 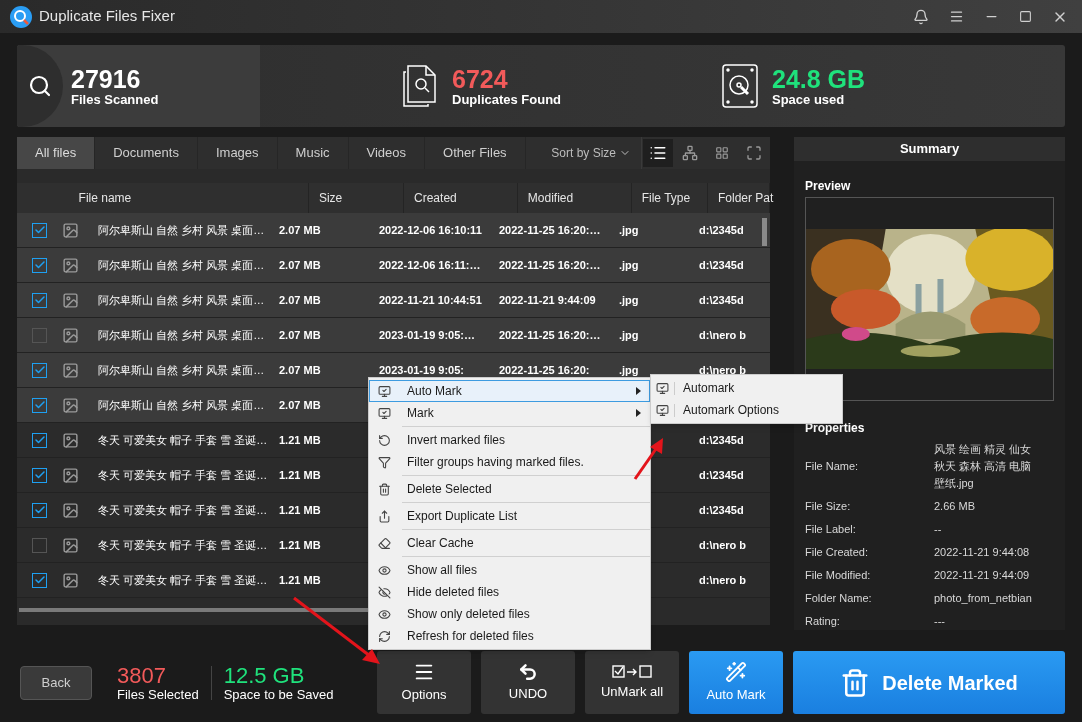 What do you see at coordinates (158, 694) in the screenshot?
I see `selected-label: Files Selected` at bounding box center [158, 694].